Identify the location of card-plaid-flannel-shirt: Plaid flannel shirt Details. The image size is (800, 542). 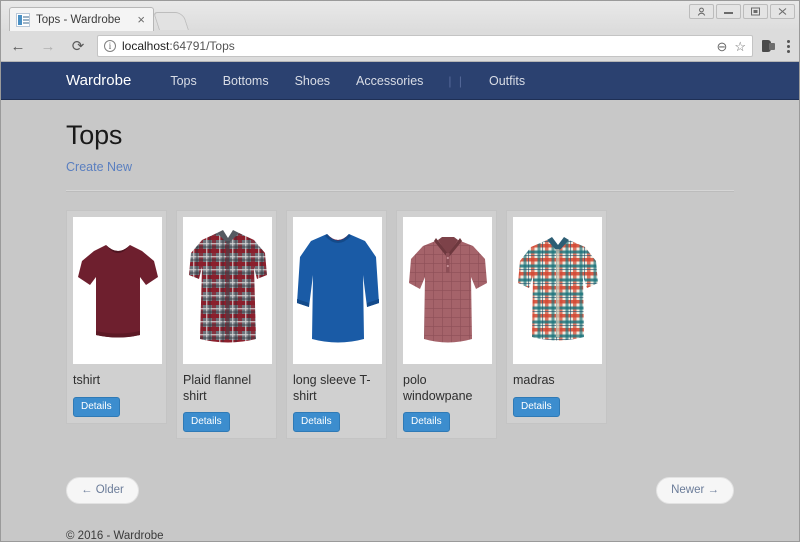
(226, 325).